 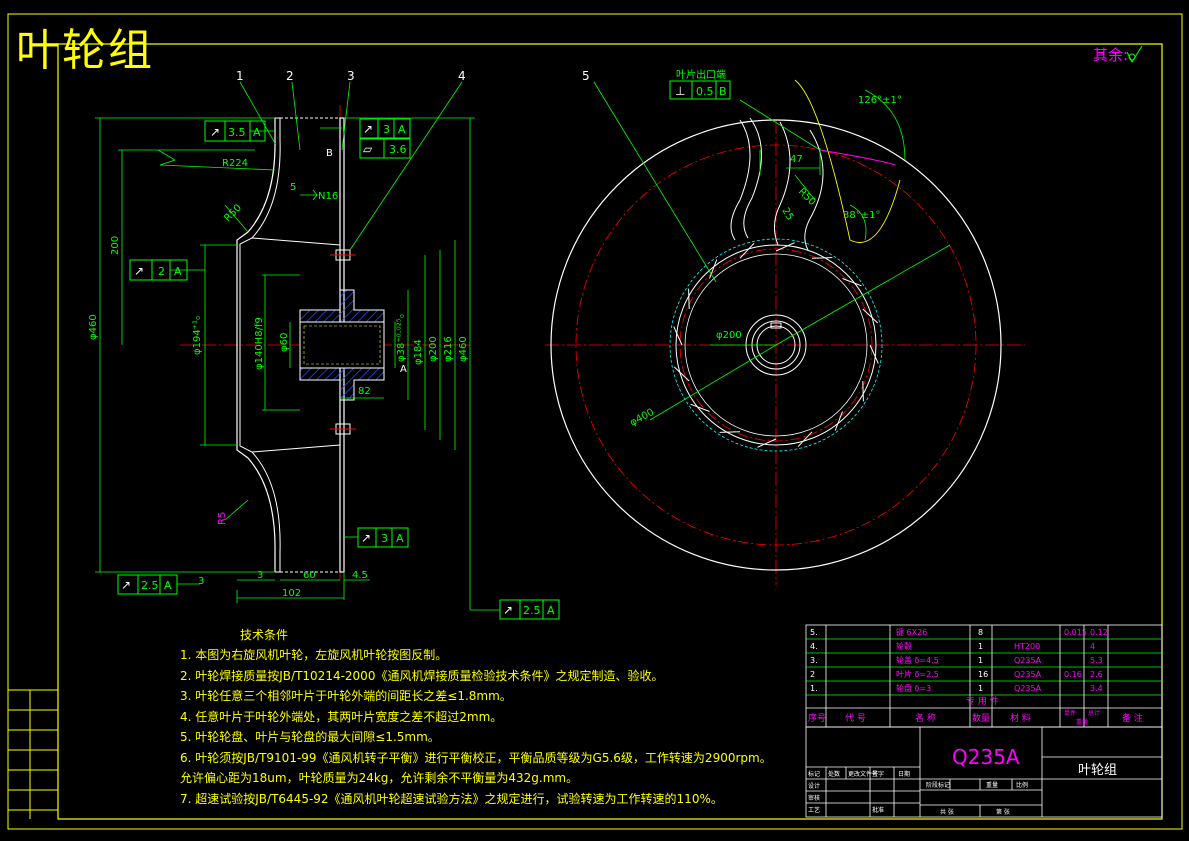 I want to click on fcf-flat-value: 3.6, so click(x=398, y=149).